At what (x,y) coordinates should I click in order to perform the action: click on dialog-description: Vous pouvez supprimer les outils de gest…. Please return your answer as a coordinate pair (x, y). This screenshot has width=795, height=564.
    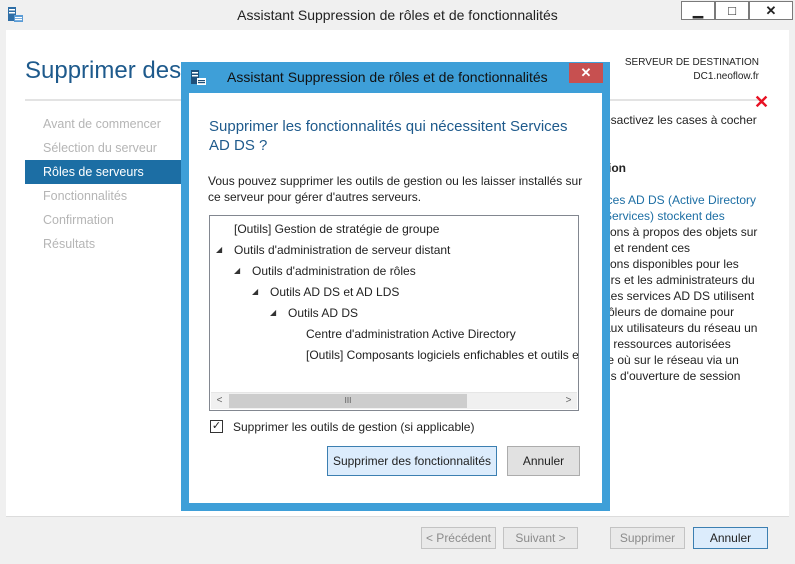
    Looking at the image, I should click on (395, 189).